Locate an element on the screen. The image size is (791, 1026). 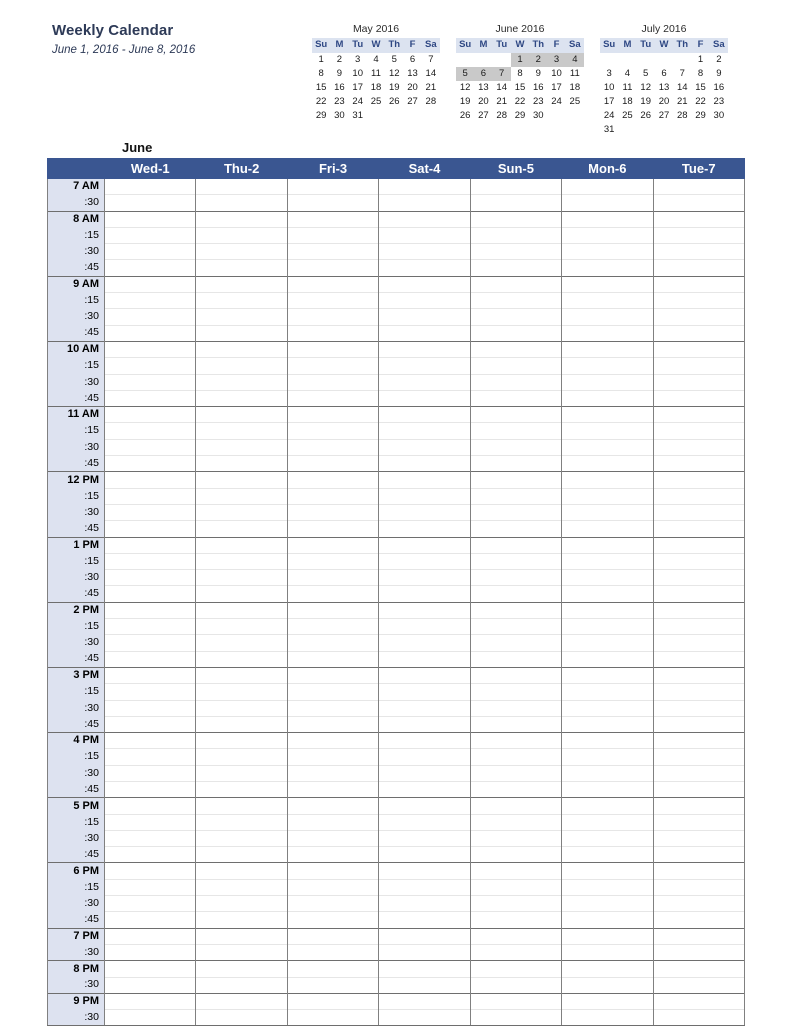
mini-day-cell: 13 is located at coordinates (664, 88).